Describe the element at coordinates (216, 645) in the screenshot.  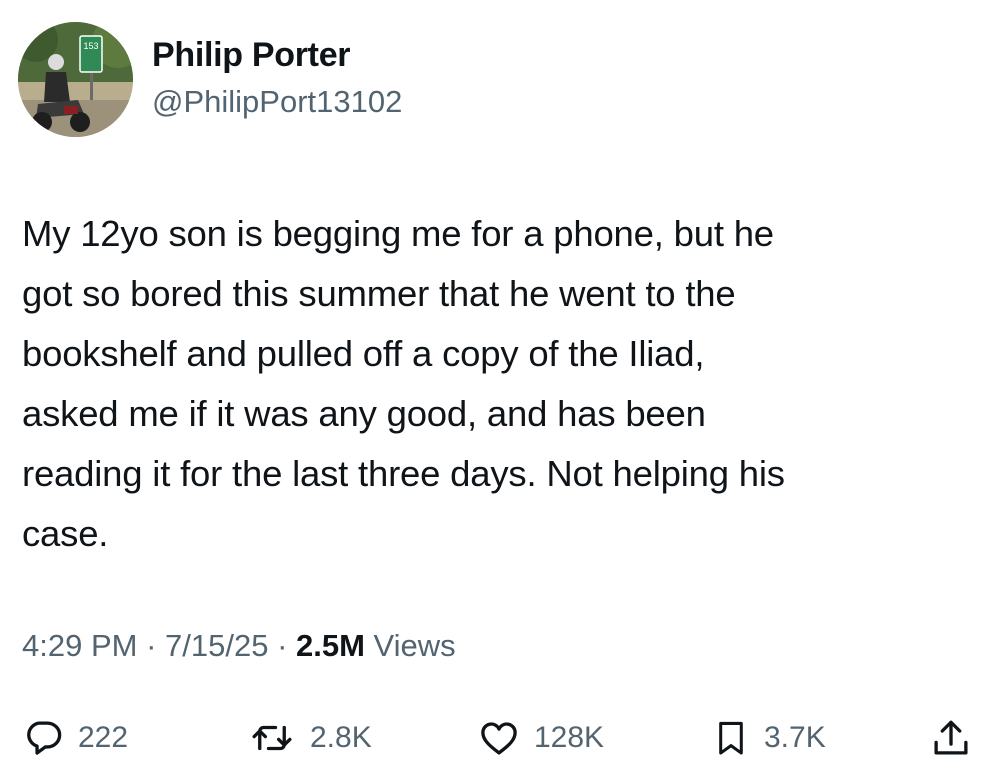
I see `tweet-date: 7/15/25` at that location.